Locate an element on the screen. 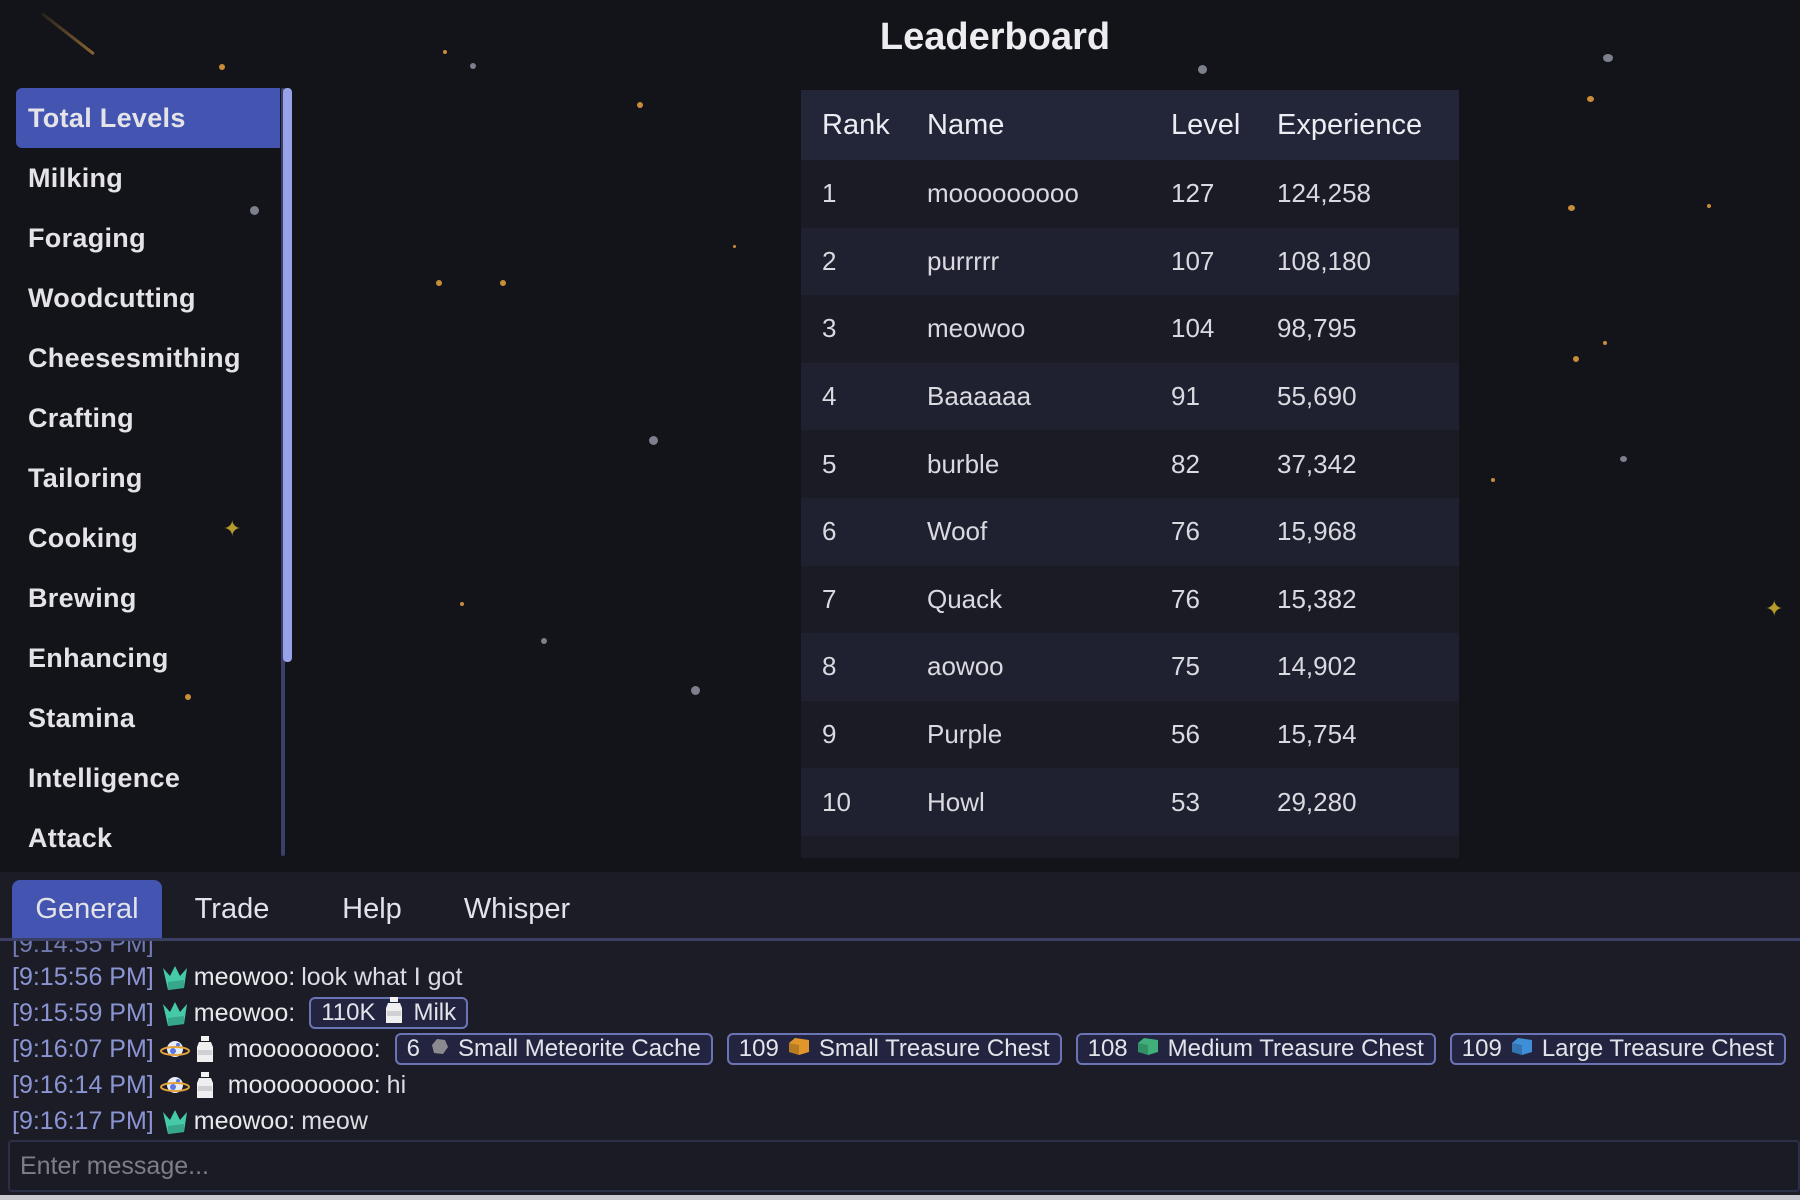 The height and width of the screenshot is (1200, 1800). sidebar-item-total-levels: Total Levels is located at coordinates (148, 118).